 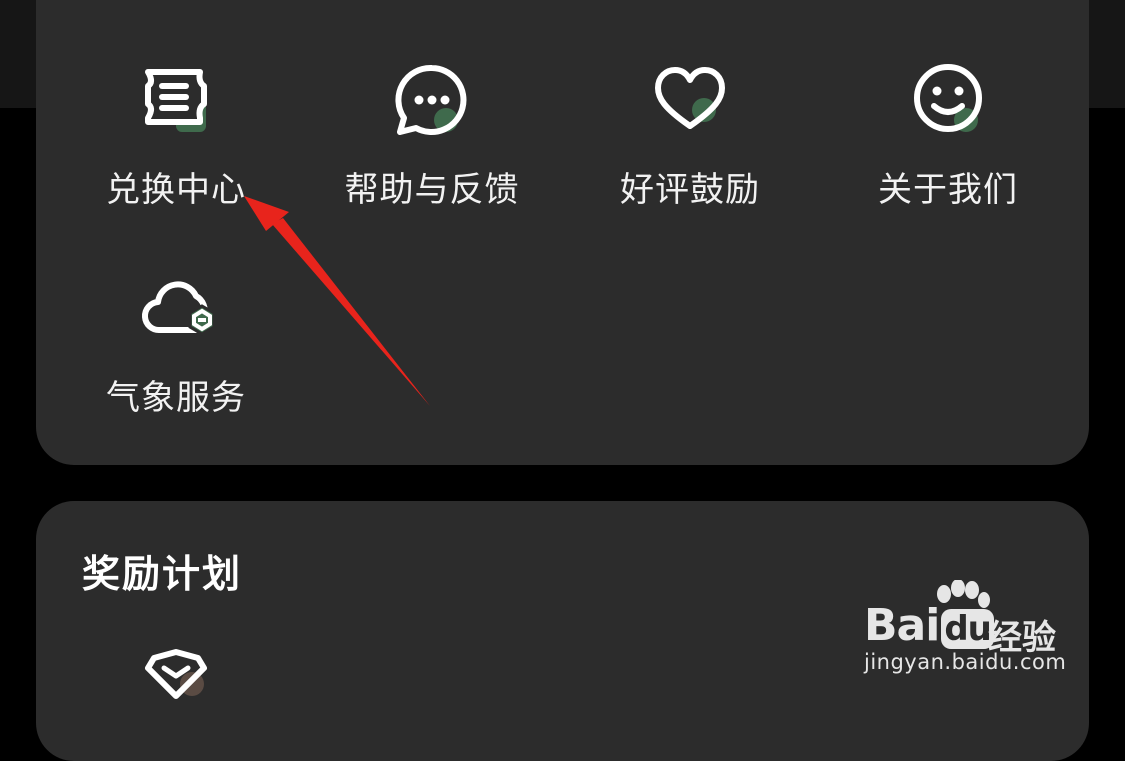 I want to click on baidu-logo: Bai du, so click(x=929, y=625).